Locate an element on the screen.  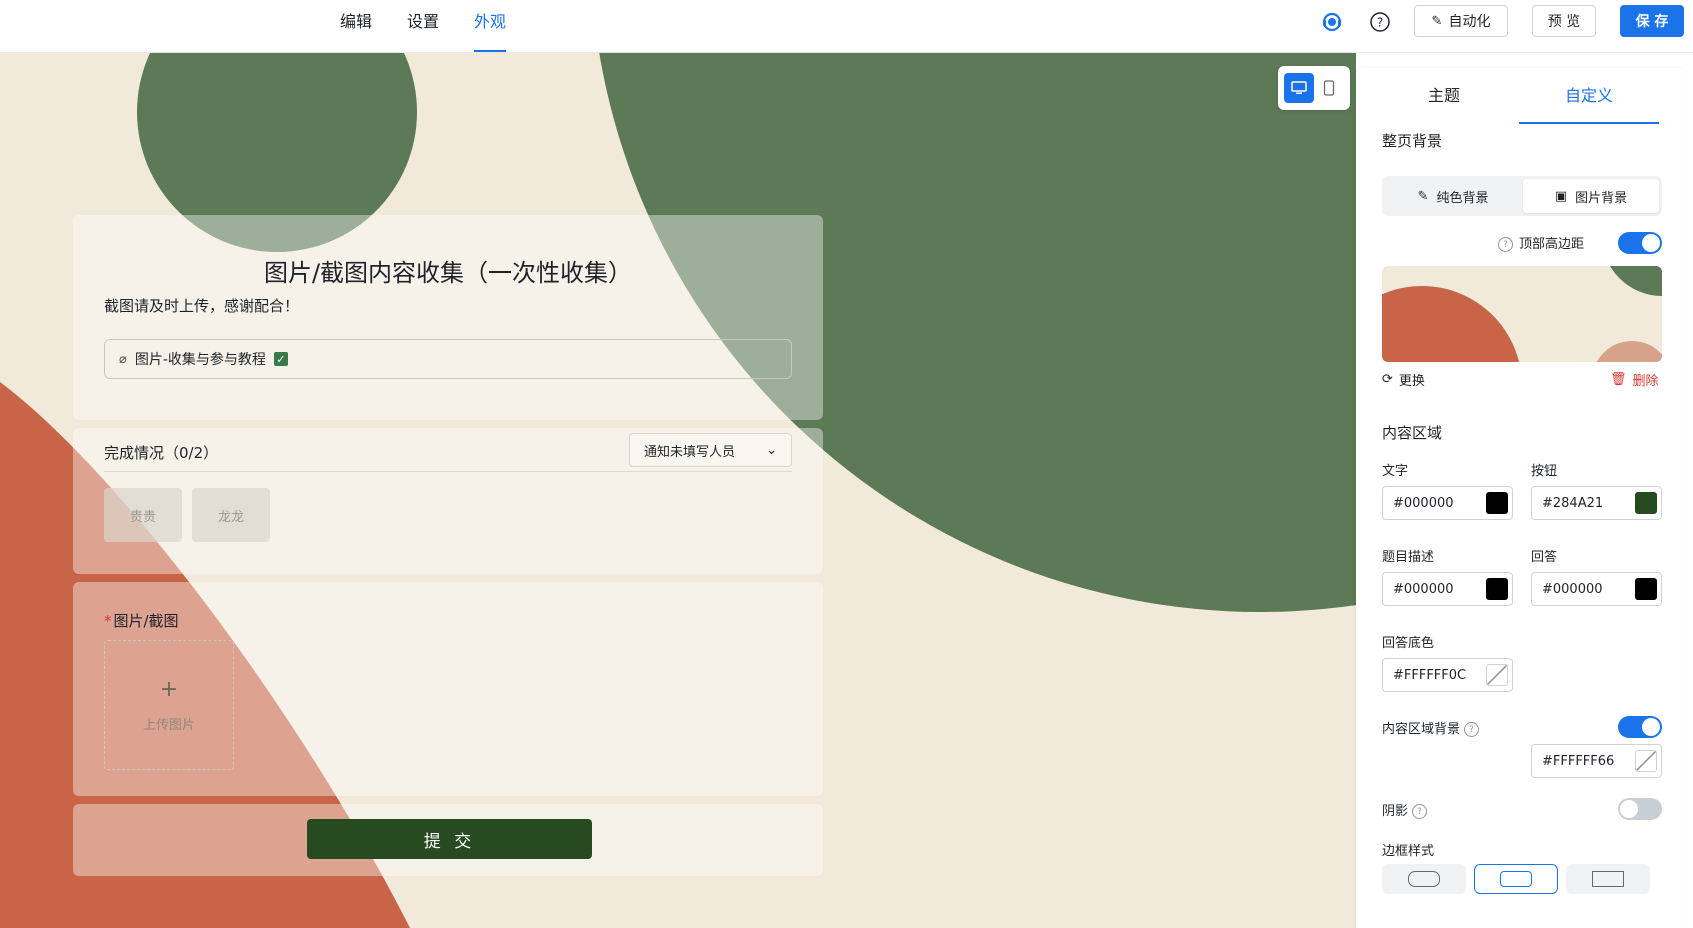
page-bg-title: 整页背景 is located at coordinates (1412, 141).